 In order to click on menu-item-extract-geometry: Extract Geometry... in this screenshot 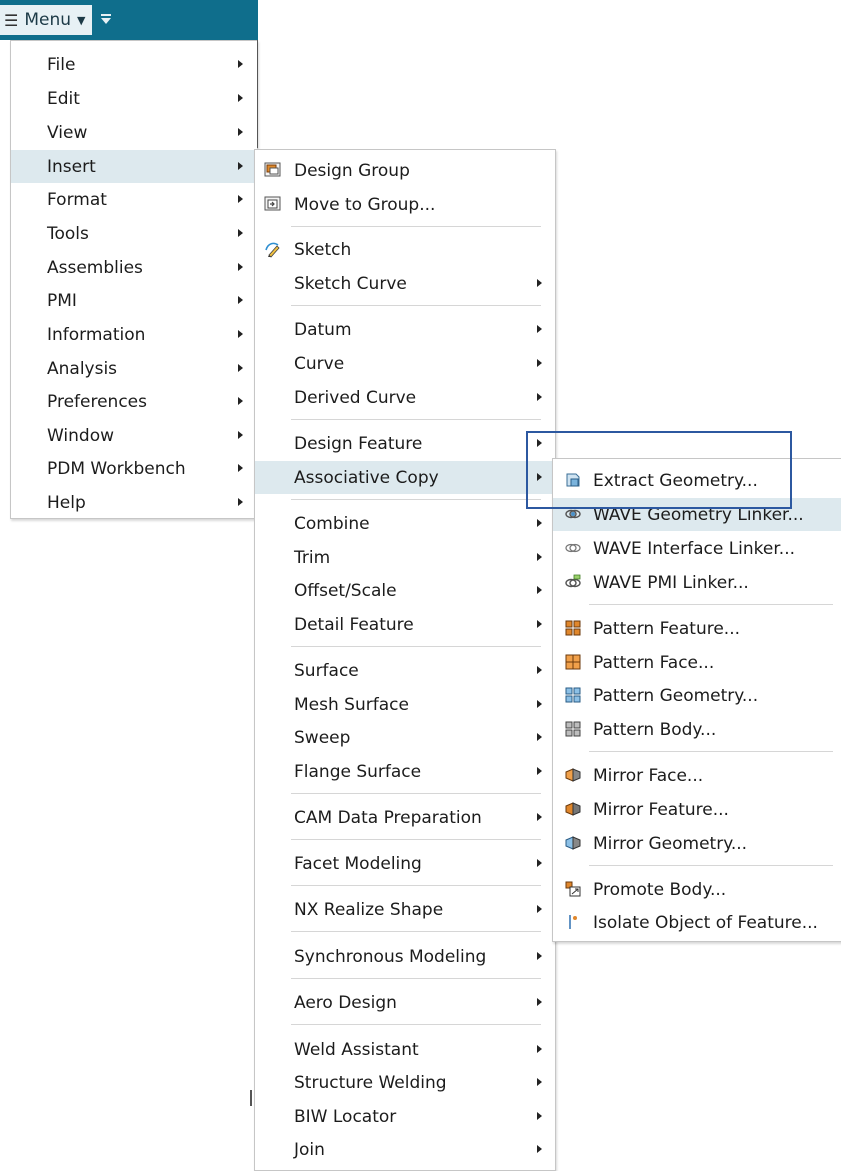, I will do `click(697, 480)`.